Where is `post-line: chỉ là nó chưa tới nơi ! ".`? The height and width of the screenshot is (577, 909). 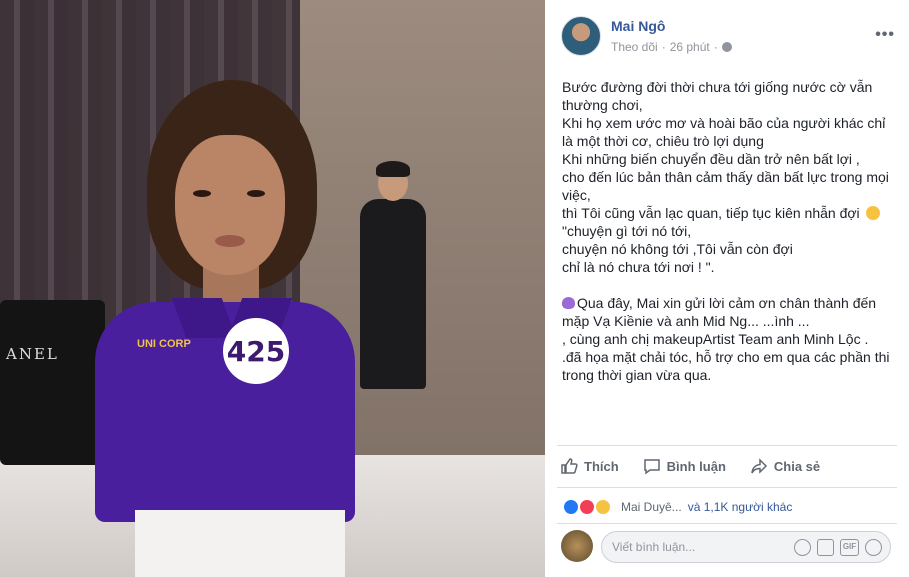 post-line: chỉ là nó chưa tới nơi ! ". is located at coordinates (638, 267).